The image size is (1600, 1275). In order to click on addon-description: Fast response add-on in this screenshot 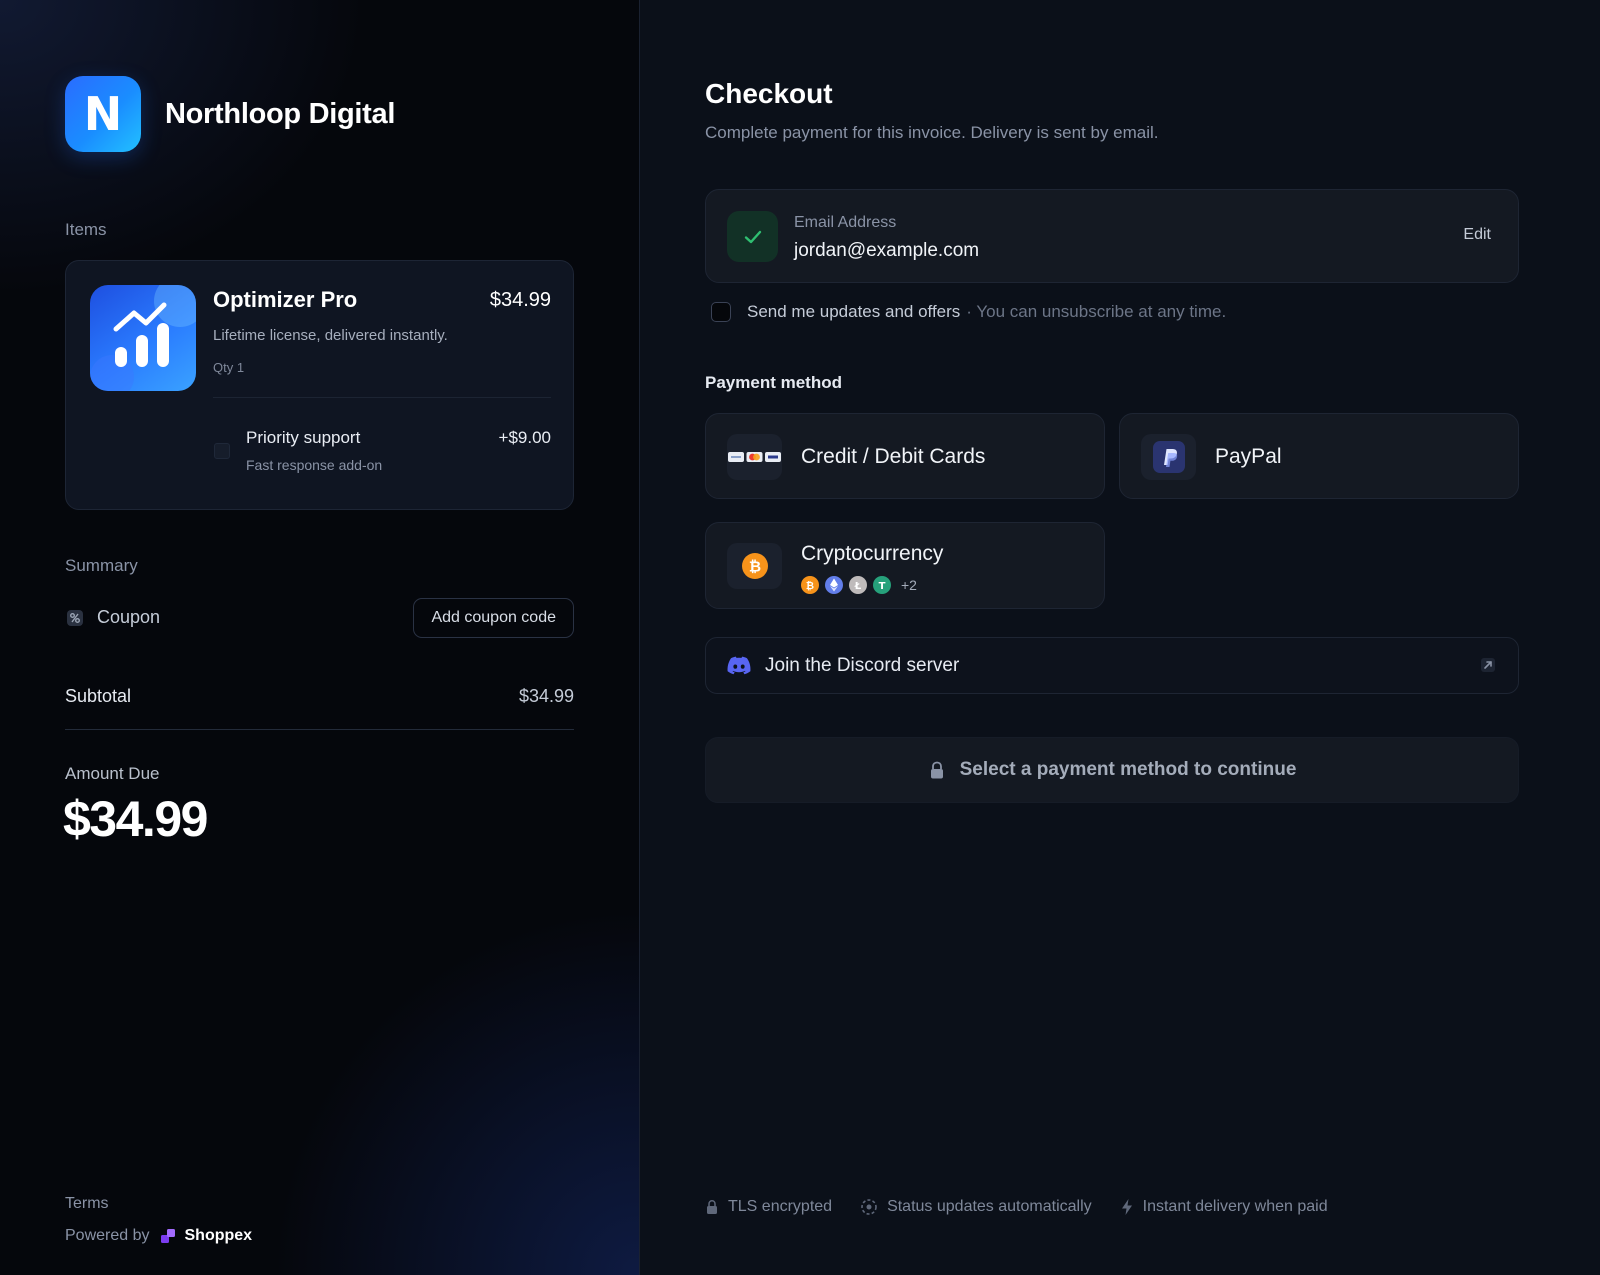, I will do `click(314, 465)`.